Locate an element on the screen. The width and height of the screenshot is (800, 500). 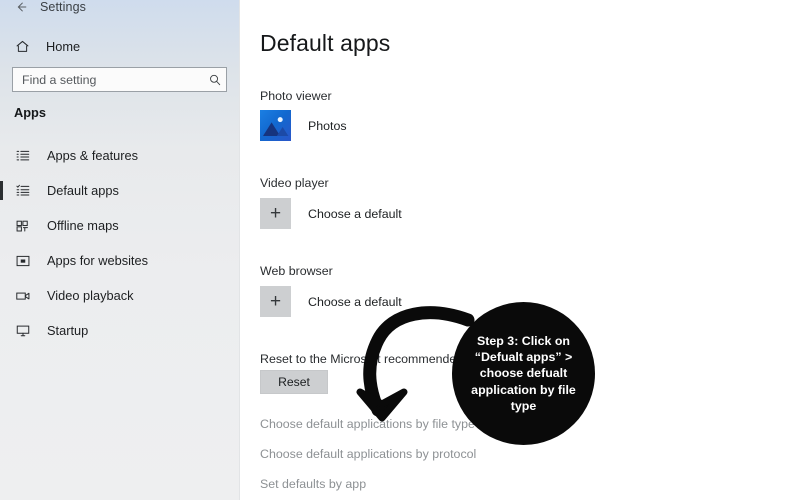
default-app-row-video-player: + Choose a default is located at coordinates (331, 213).